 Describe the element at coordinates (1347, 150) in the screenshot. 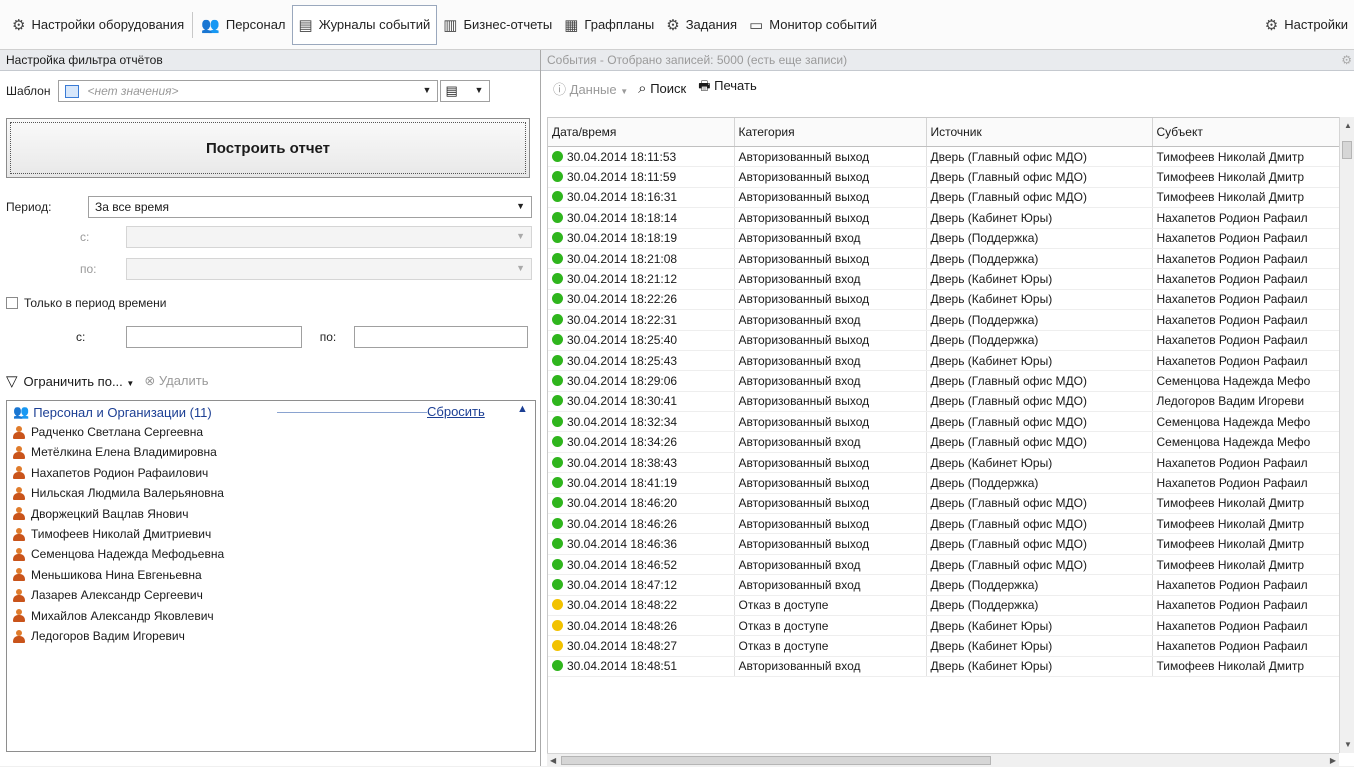

I see `vertical-scroll-thumb` at that location.